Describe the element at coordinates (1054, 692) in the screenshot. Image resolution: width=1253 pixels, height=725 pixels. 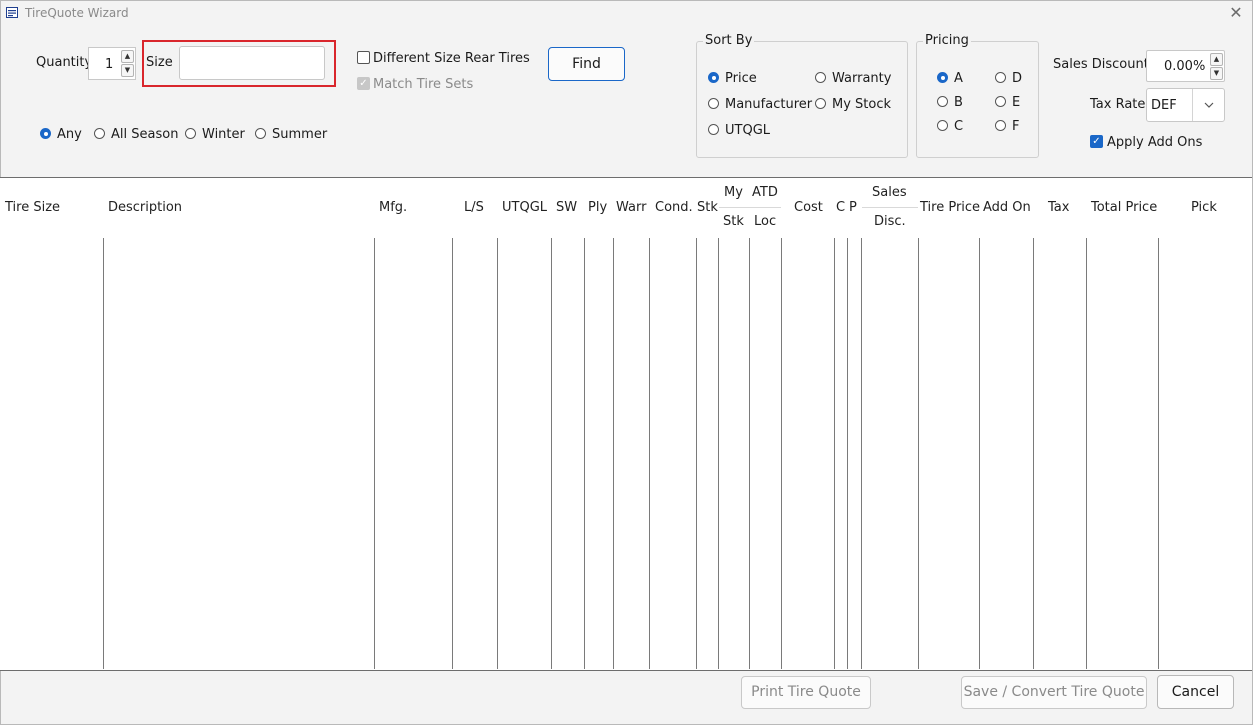
I see `save-convert-button: Save / Convert Tire Quote` at that location.